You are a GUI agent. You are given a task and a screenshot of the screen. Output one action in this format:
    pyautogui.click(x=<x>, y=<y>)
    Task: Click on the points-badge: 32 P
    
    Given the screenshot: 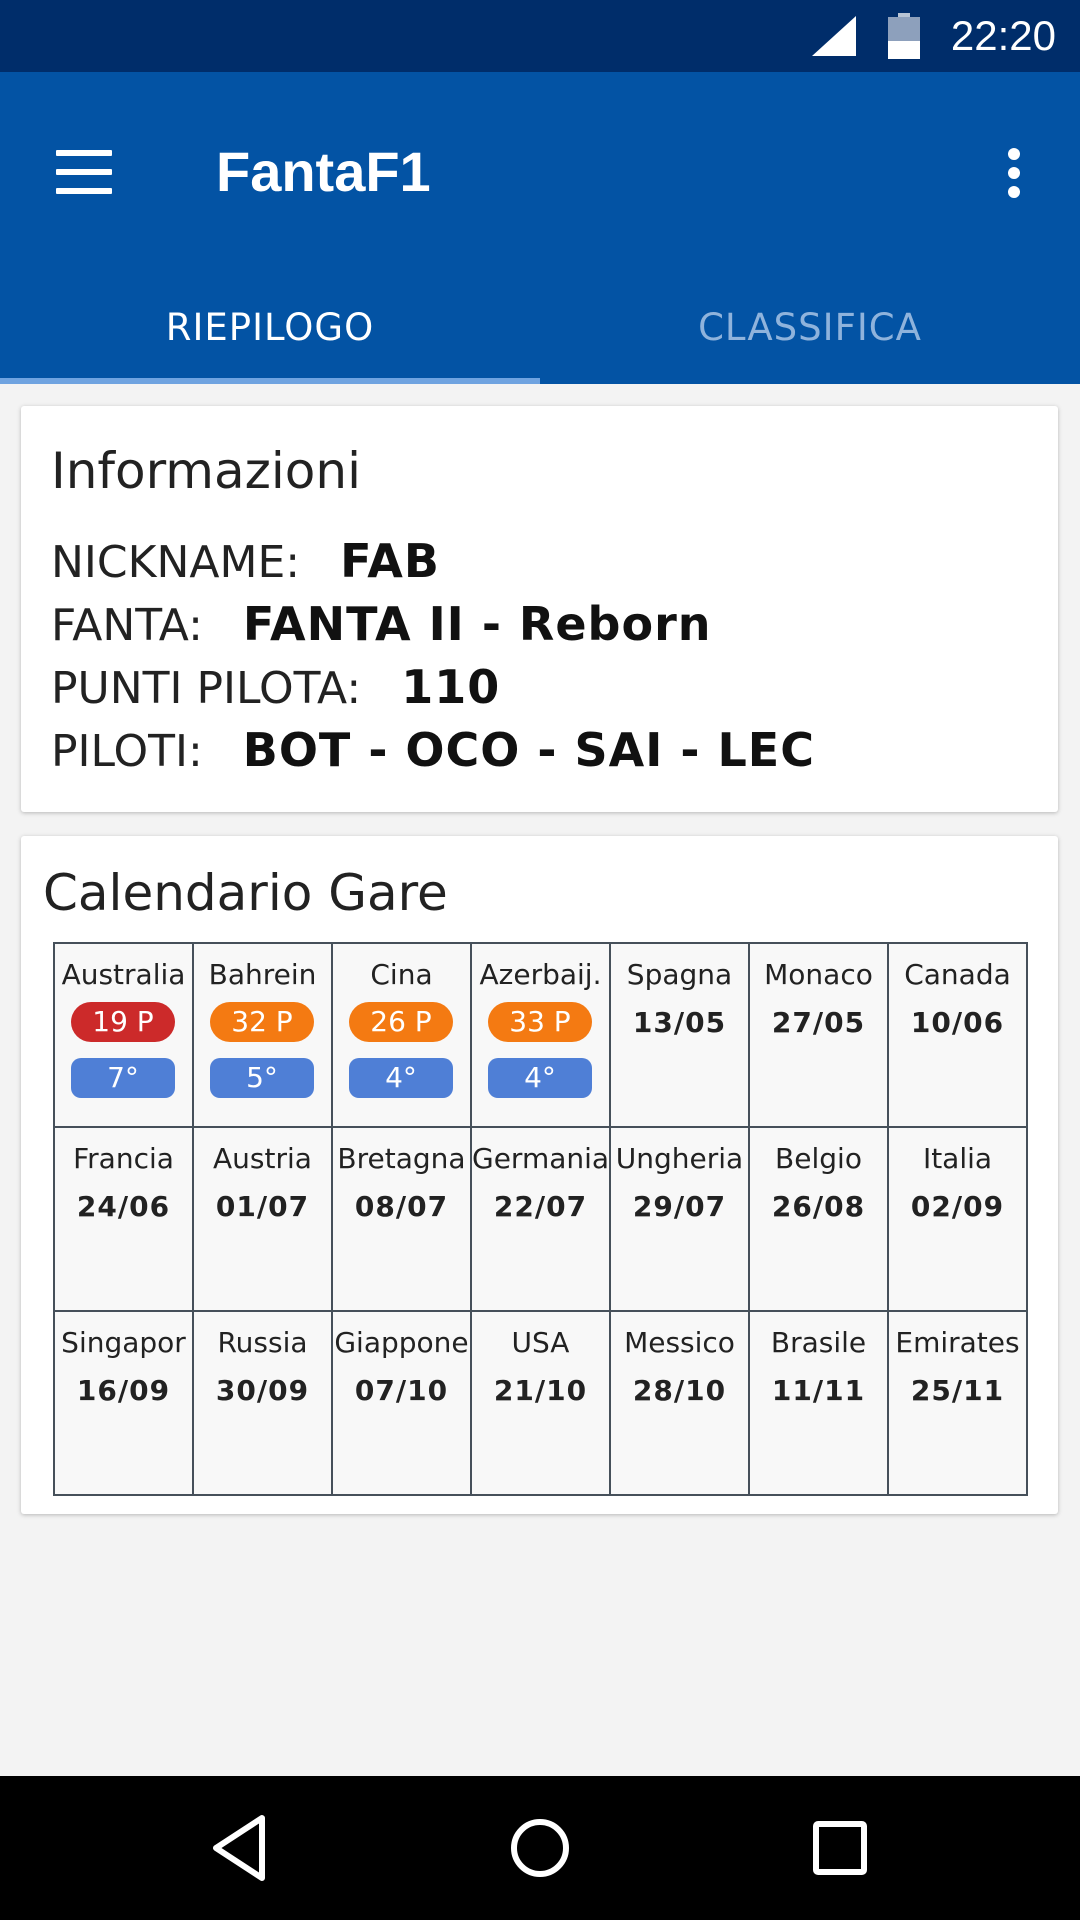 What is the action you would take?
    pyautogui.click(x=262, y=1022)
    